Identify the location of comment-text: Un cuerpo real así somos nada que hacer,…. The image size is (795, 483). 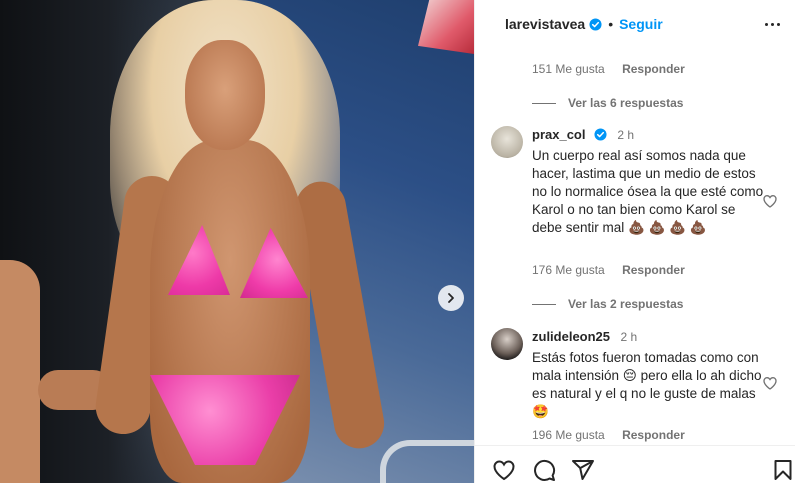
(648, 191).